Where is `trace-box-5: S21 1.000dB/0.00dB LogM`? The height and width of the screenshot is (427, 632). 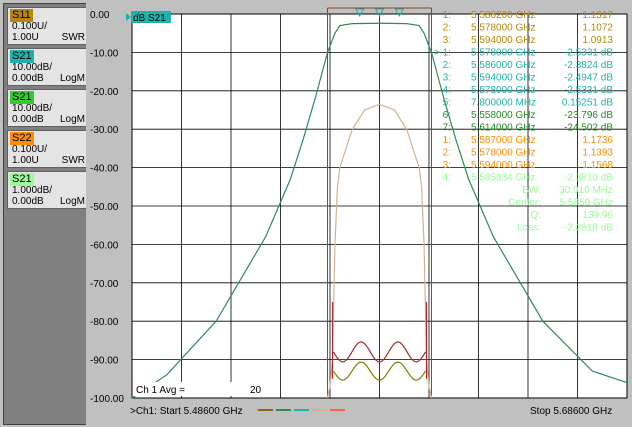
trace-box-5: S21 1.000dB/0.00dB LogM is located at coordinates (48, 190).